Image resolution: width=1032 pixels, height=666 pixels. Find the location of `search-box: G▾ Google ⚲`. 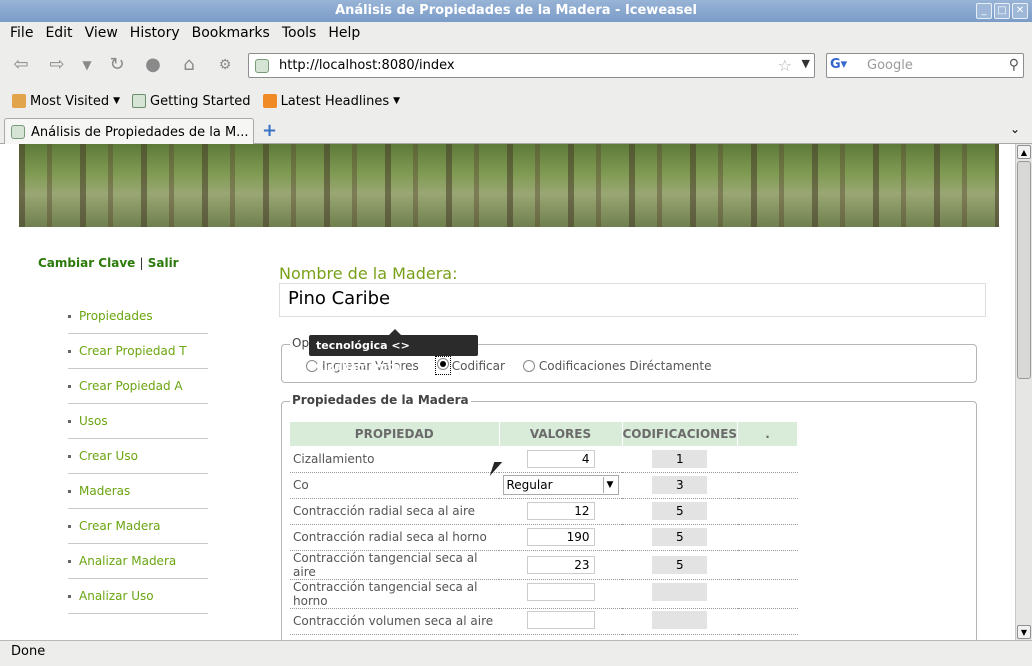

search-box: G▾ Google ⚲ is located at coordinates (925, 65).